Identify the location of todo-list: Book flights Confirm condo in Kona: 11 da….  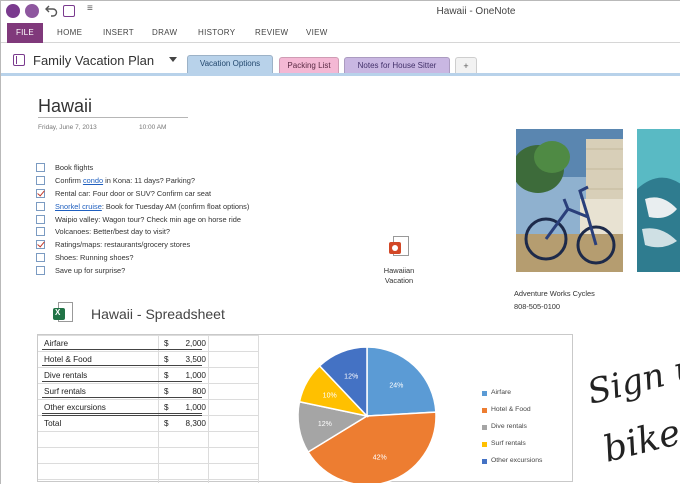
(196, 220).